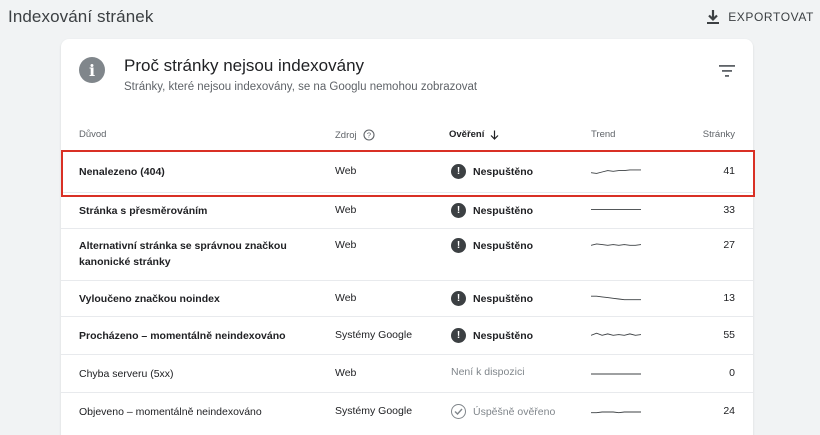 Image resolution: width=820 pixels, height=435 pixels. I want to click on header-pages: Stránky, so click(719, 134).